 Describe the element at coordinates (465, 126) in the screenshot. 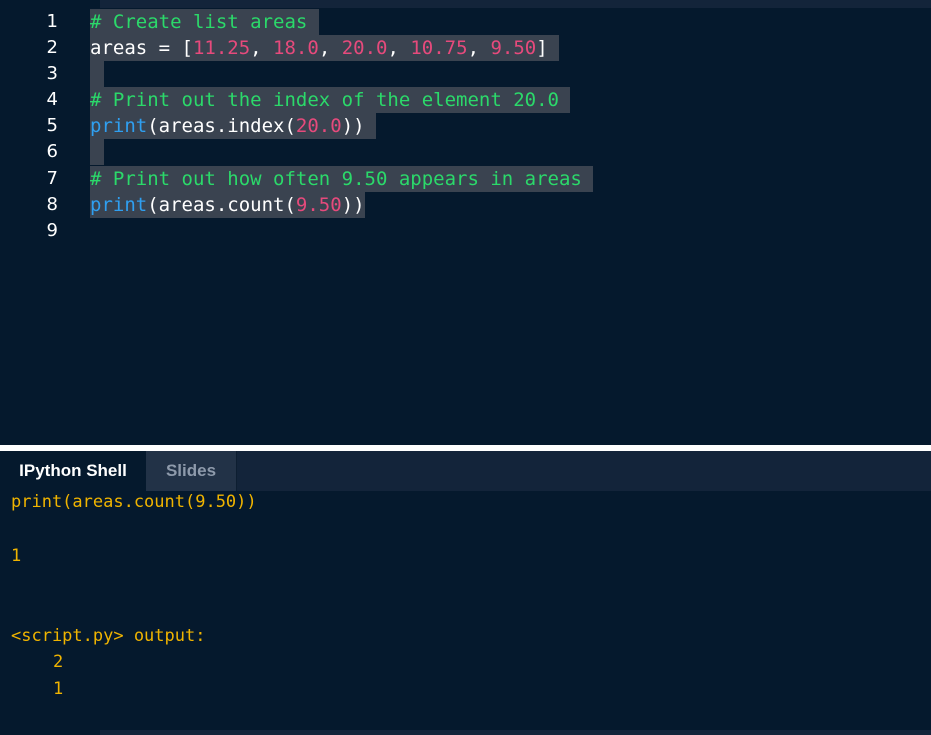

I see `code-line-5: 5 print(areas.index(20.0))` at that location.